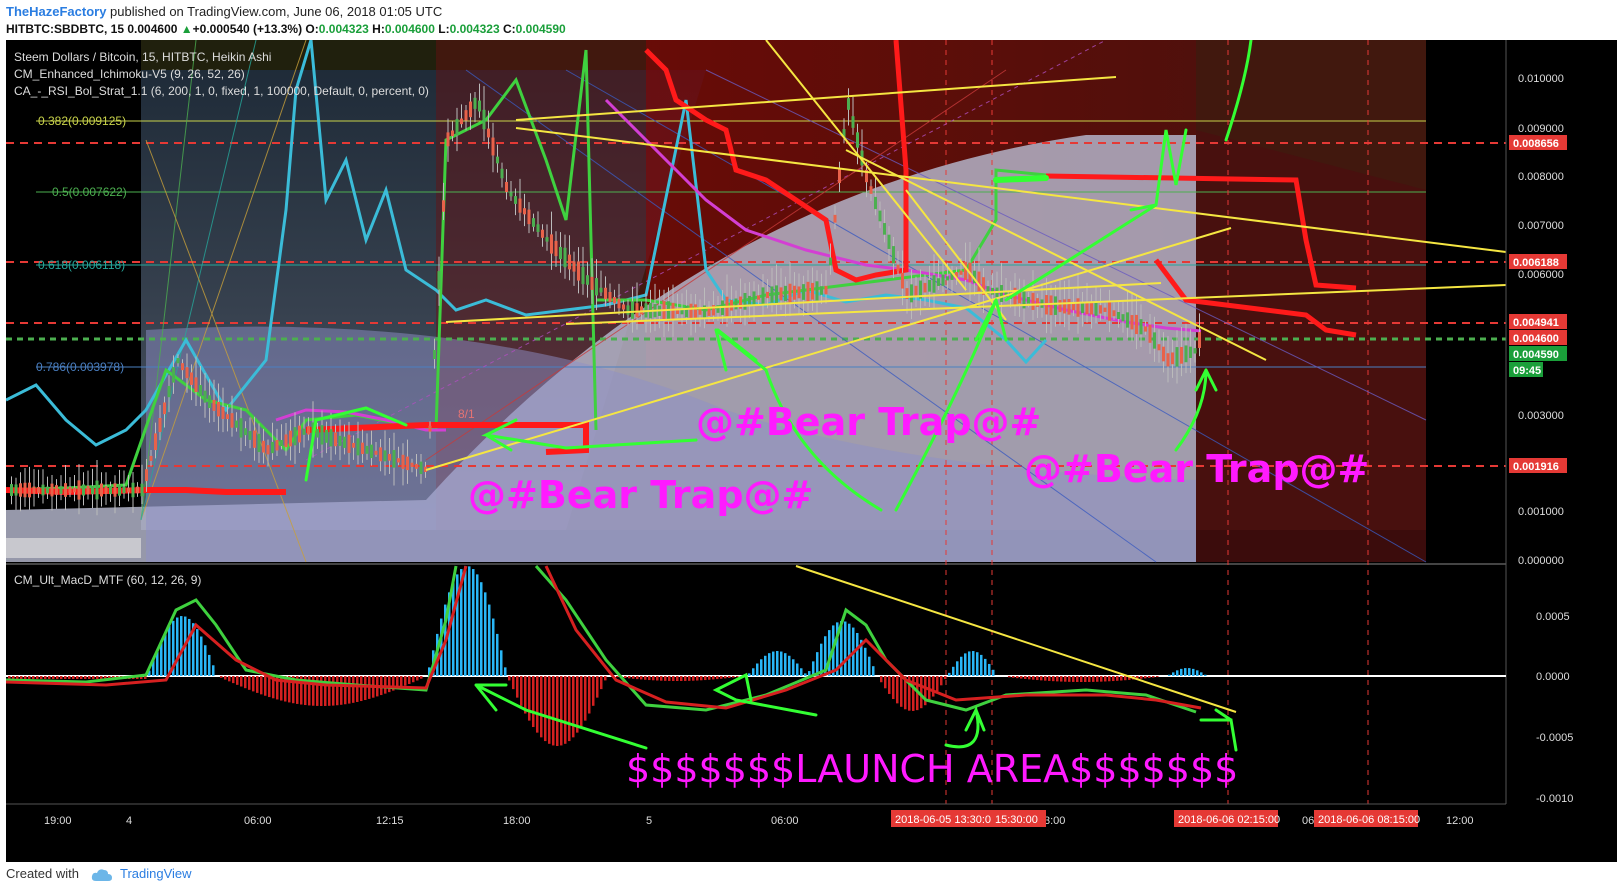 Image resolution: width=1623 pixels, height=893 pixels. I want to click on symbol: HITBTC:SBDBTC, 15, so click(65, 29).